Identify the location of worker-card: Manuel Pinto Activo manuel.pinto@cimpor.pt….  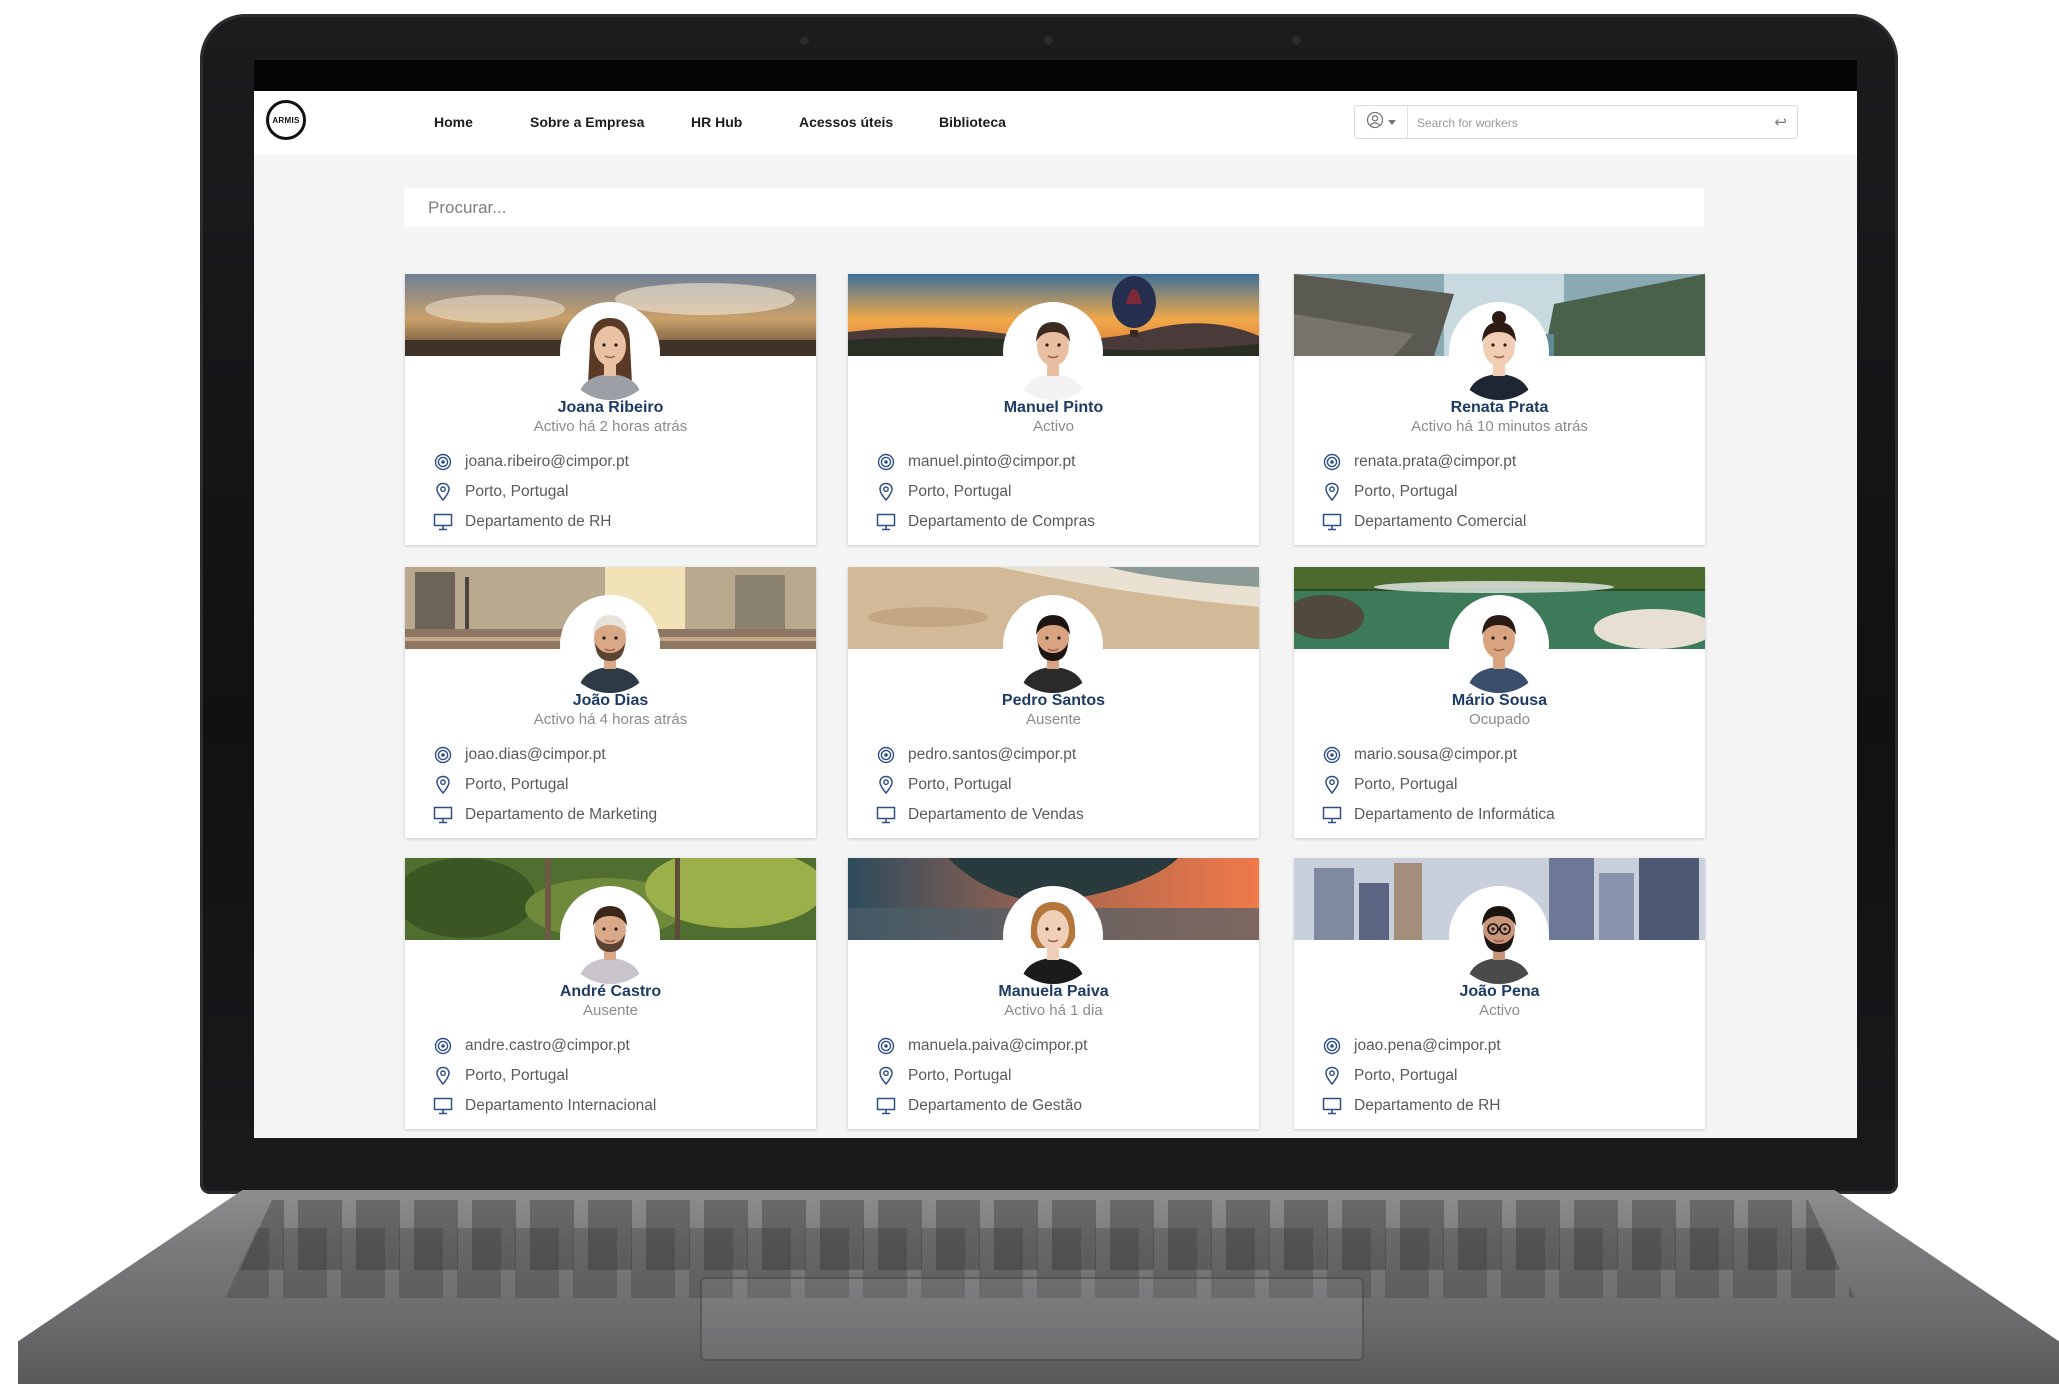
(1053, 409).